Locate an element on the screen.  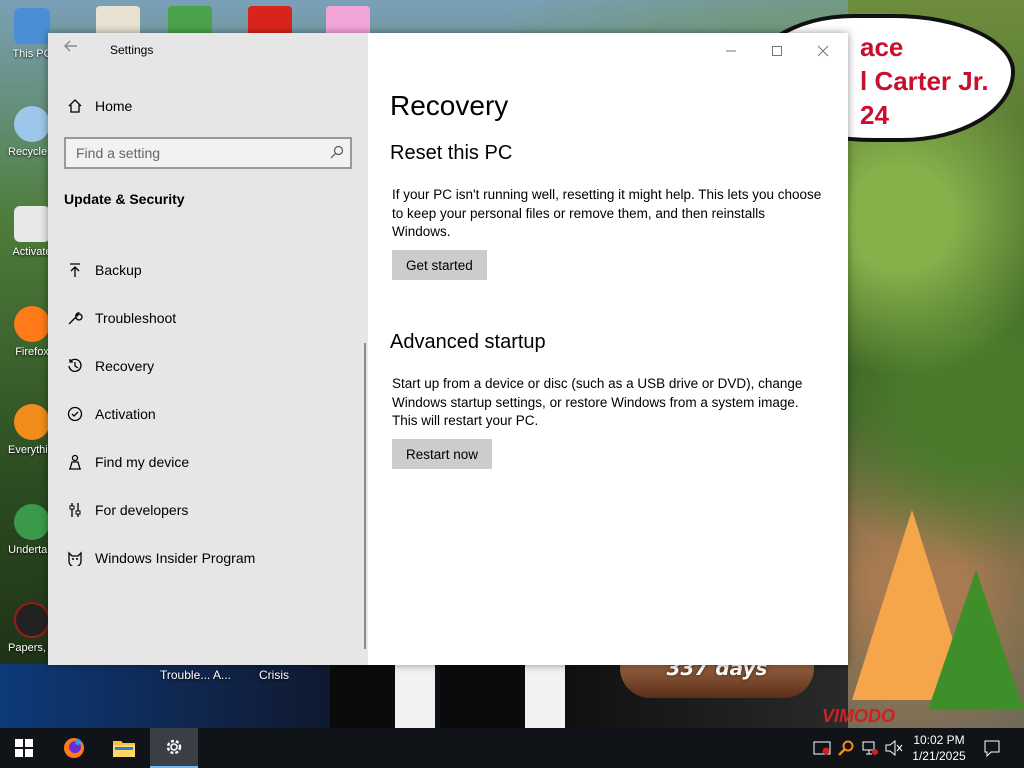
action-center-icon is located at coordinates (992, 748).